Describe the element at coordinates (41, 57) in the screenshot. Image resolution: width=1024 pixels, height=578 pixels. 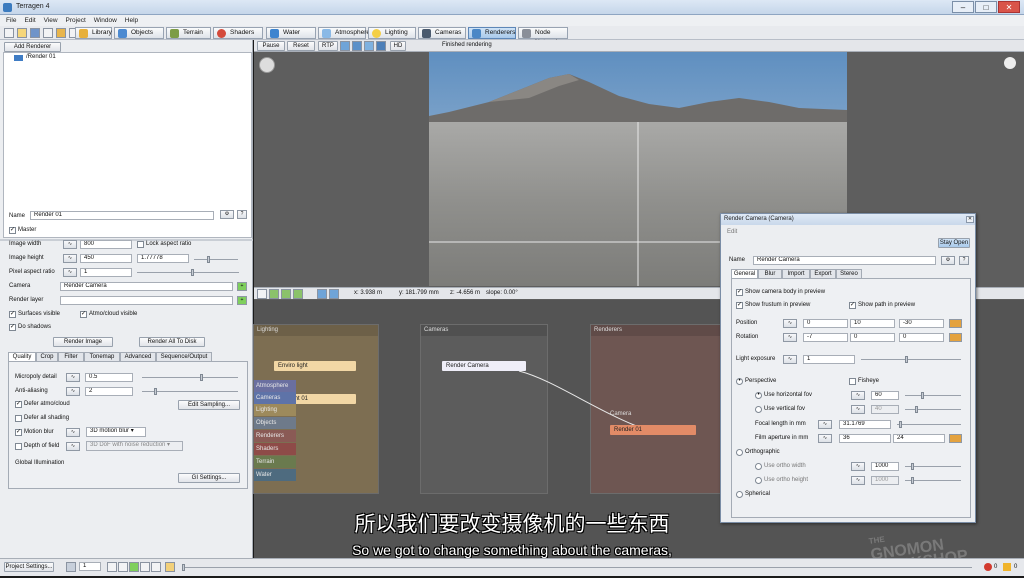
I see `tree-item-render01: /Render 01` at that location.